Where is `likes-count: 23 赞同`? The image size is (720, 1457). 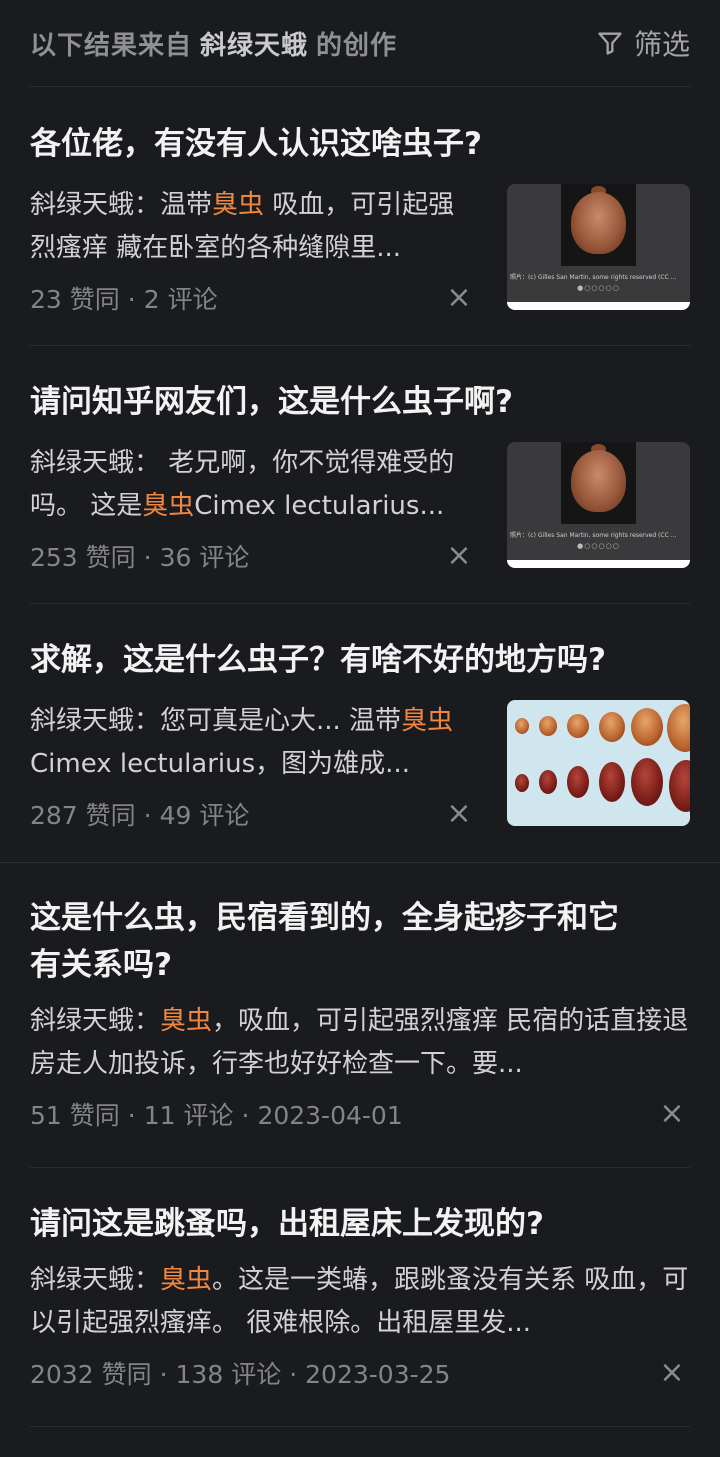
likes-count: 23 赞同 is located at coordinates (75, 299).